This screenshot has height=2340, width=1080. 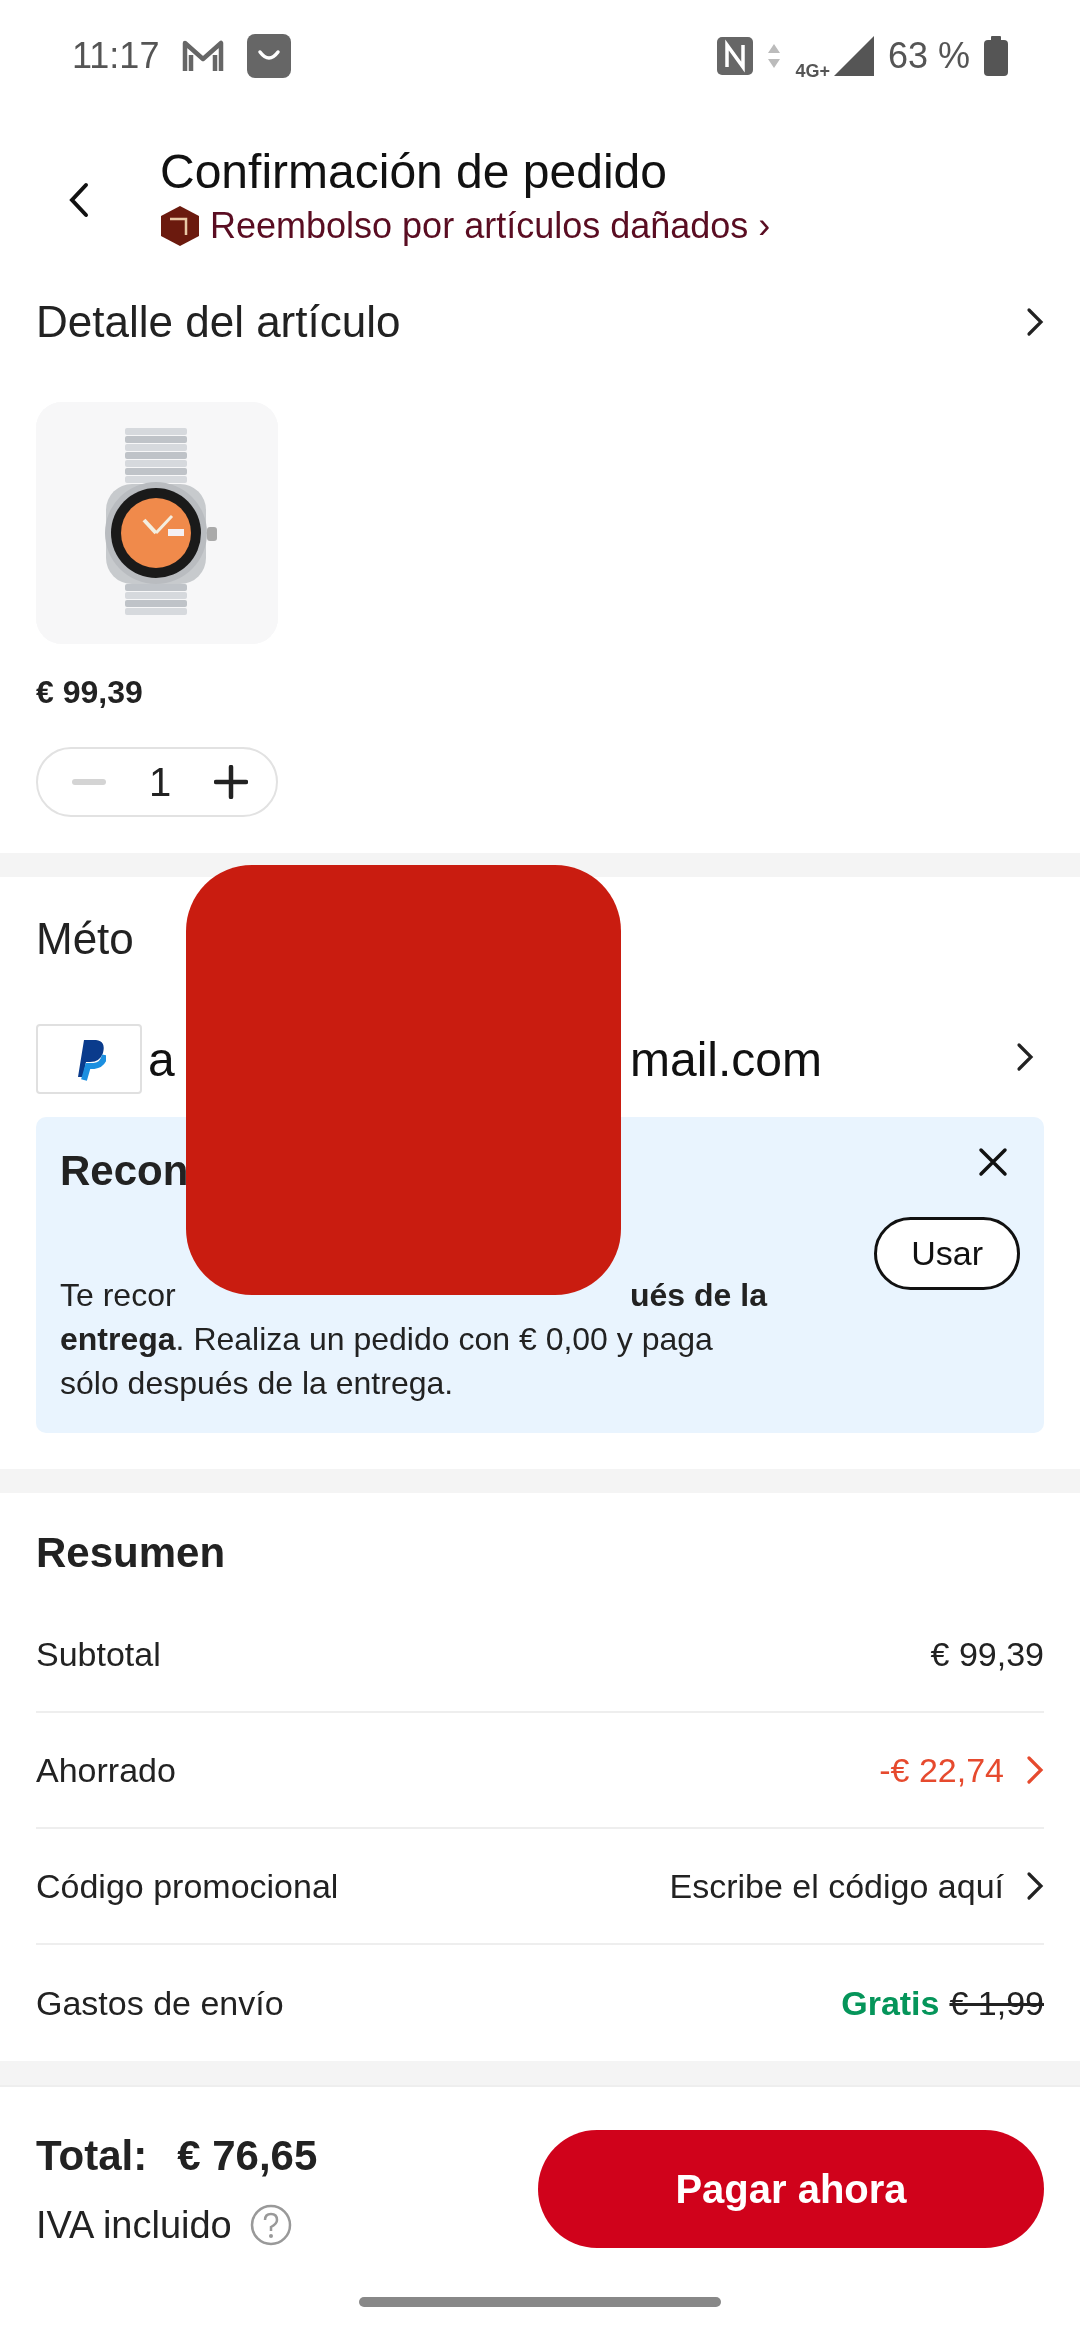 What do you see at coordinates (134, 2225) in the screenshot?
I see `tax-note: IVA incluido` at bounding box center [134, 2225].